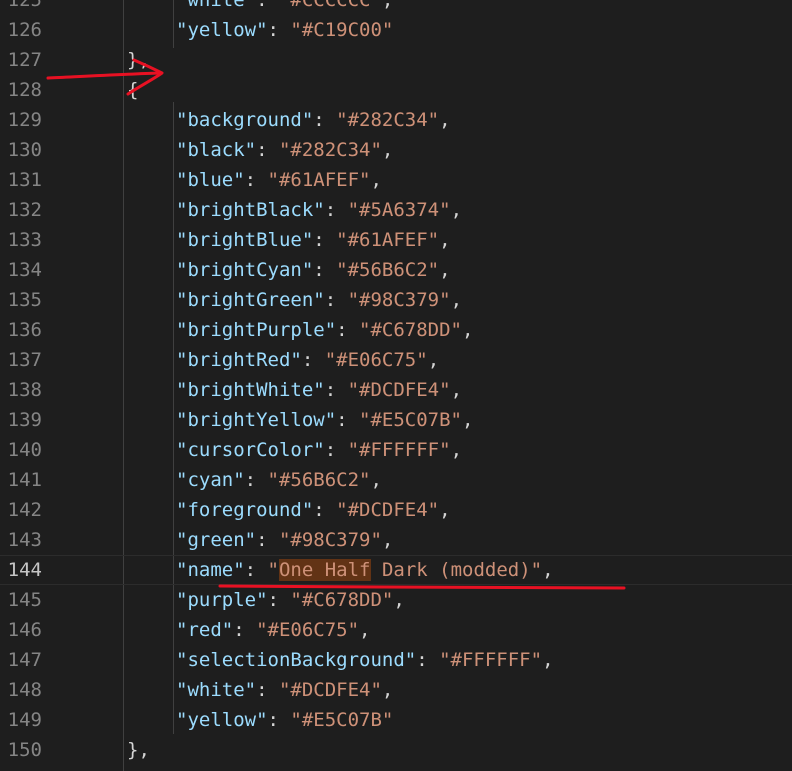 The image size is (792, 771). I want to click on code-line: 130 "black": "#282C34",, so click(396, 150).